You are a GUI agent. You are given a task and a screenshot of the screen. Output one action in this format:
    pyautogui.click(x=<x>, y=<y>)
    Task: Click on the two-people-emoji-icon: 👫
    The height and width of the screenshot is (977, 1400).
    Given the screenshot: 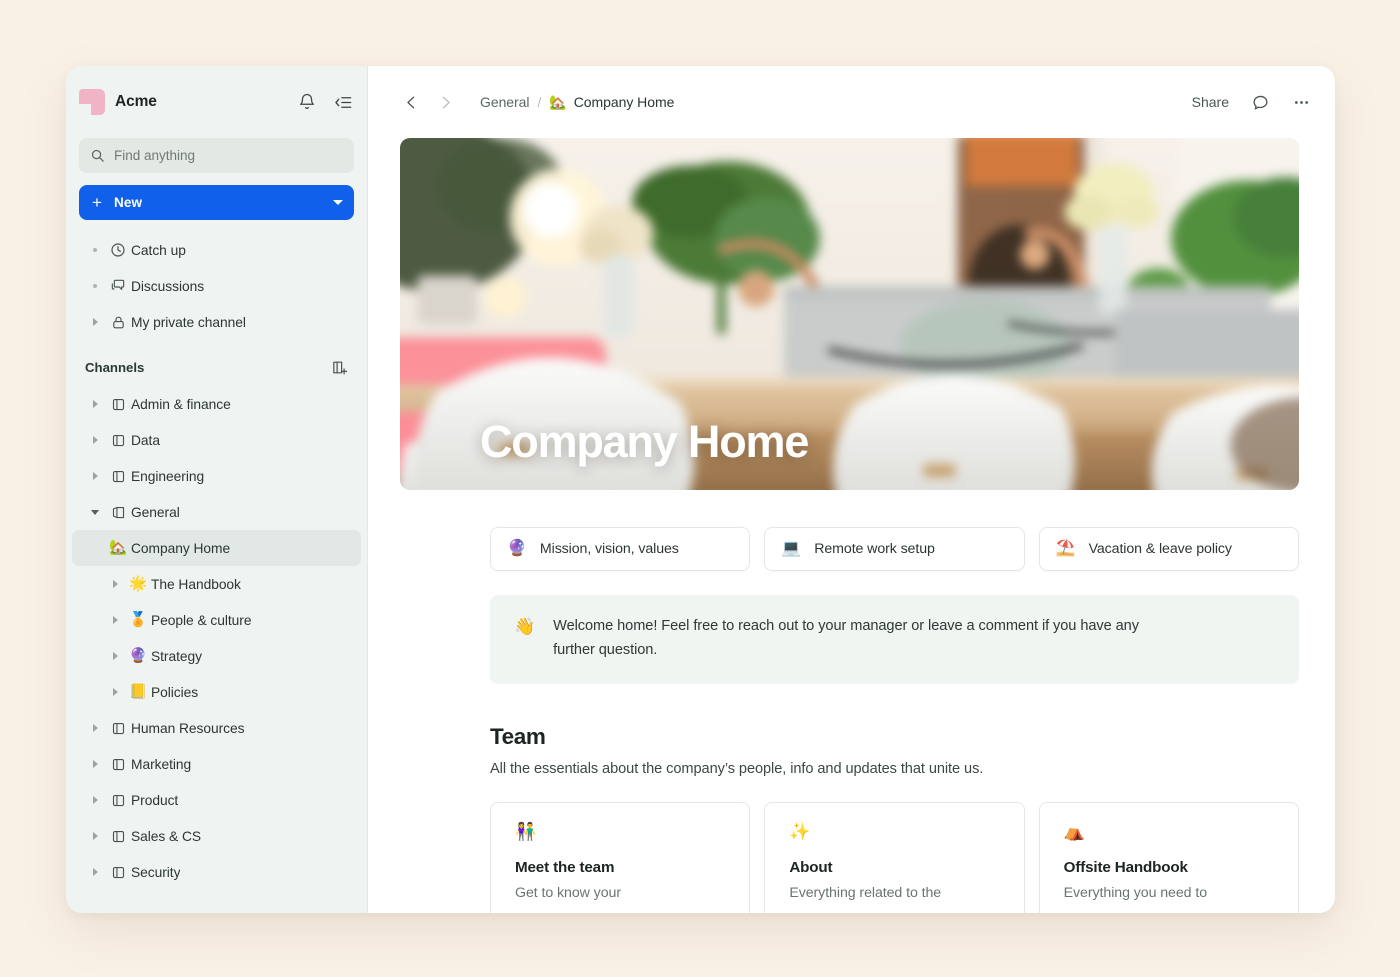 What is the action you would take?
    pyautogui.click(x=526, y=831)
    